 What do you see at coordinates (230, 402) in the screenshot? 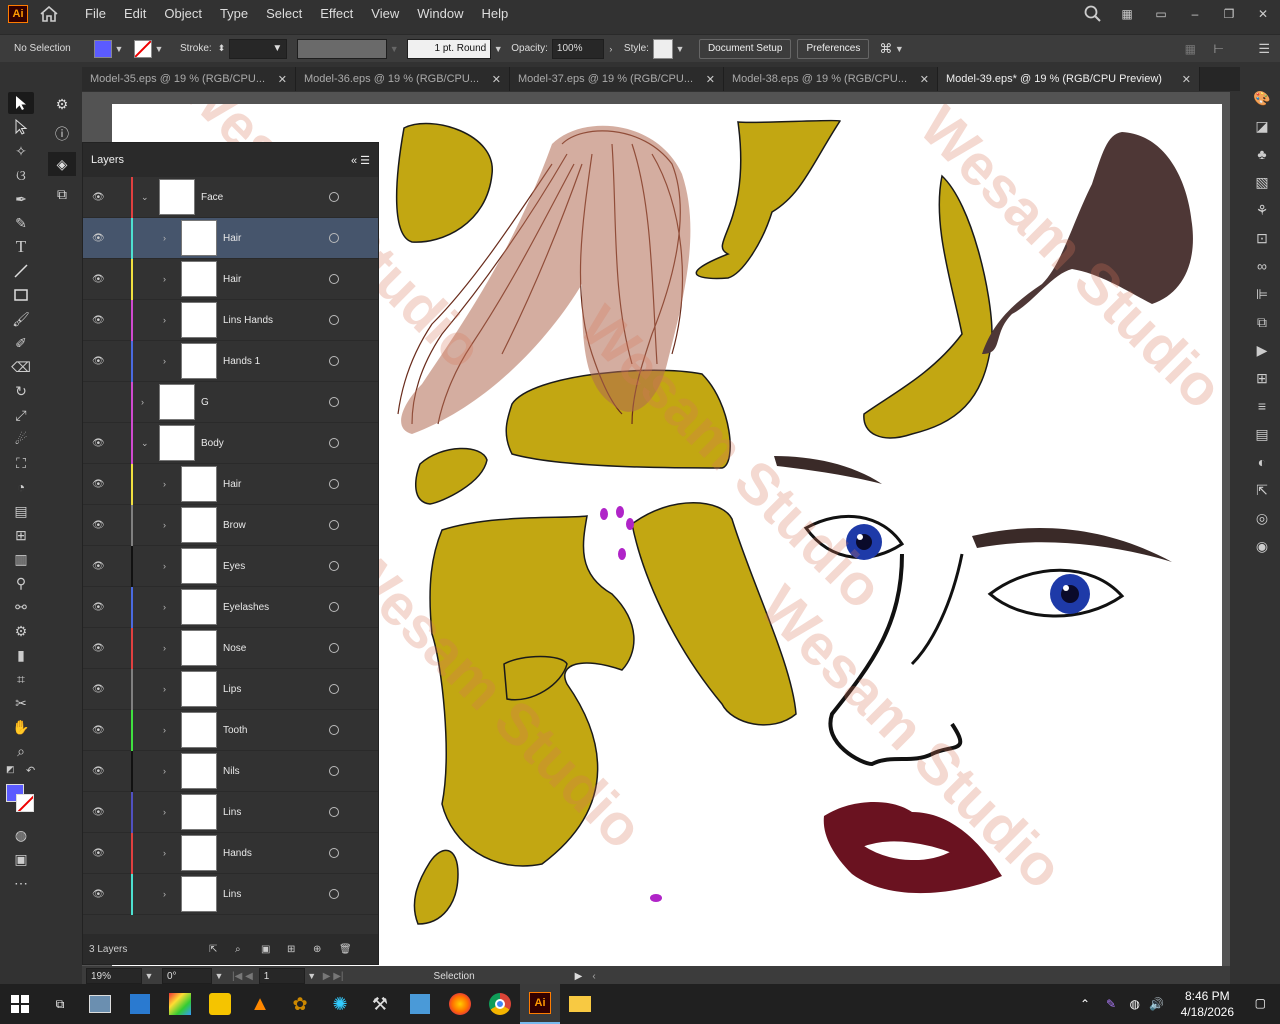
I see `layer-row: › G` at bounding box center [230, 402].